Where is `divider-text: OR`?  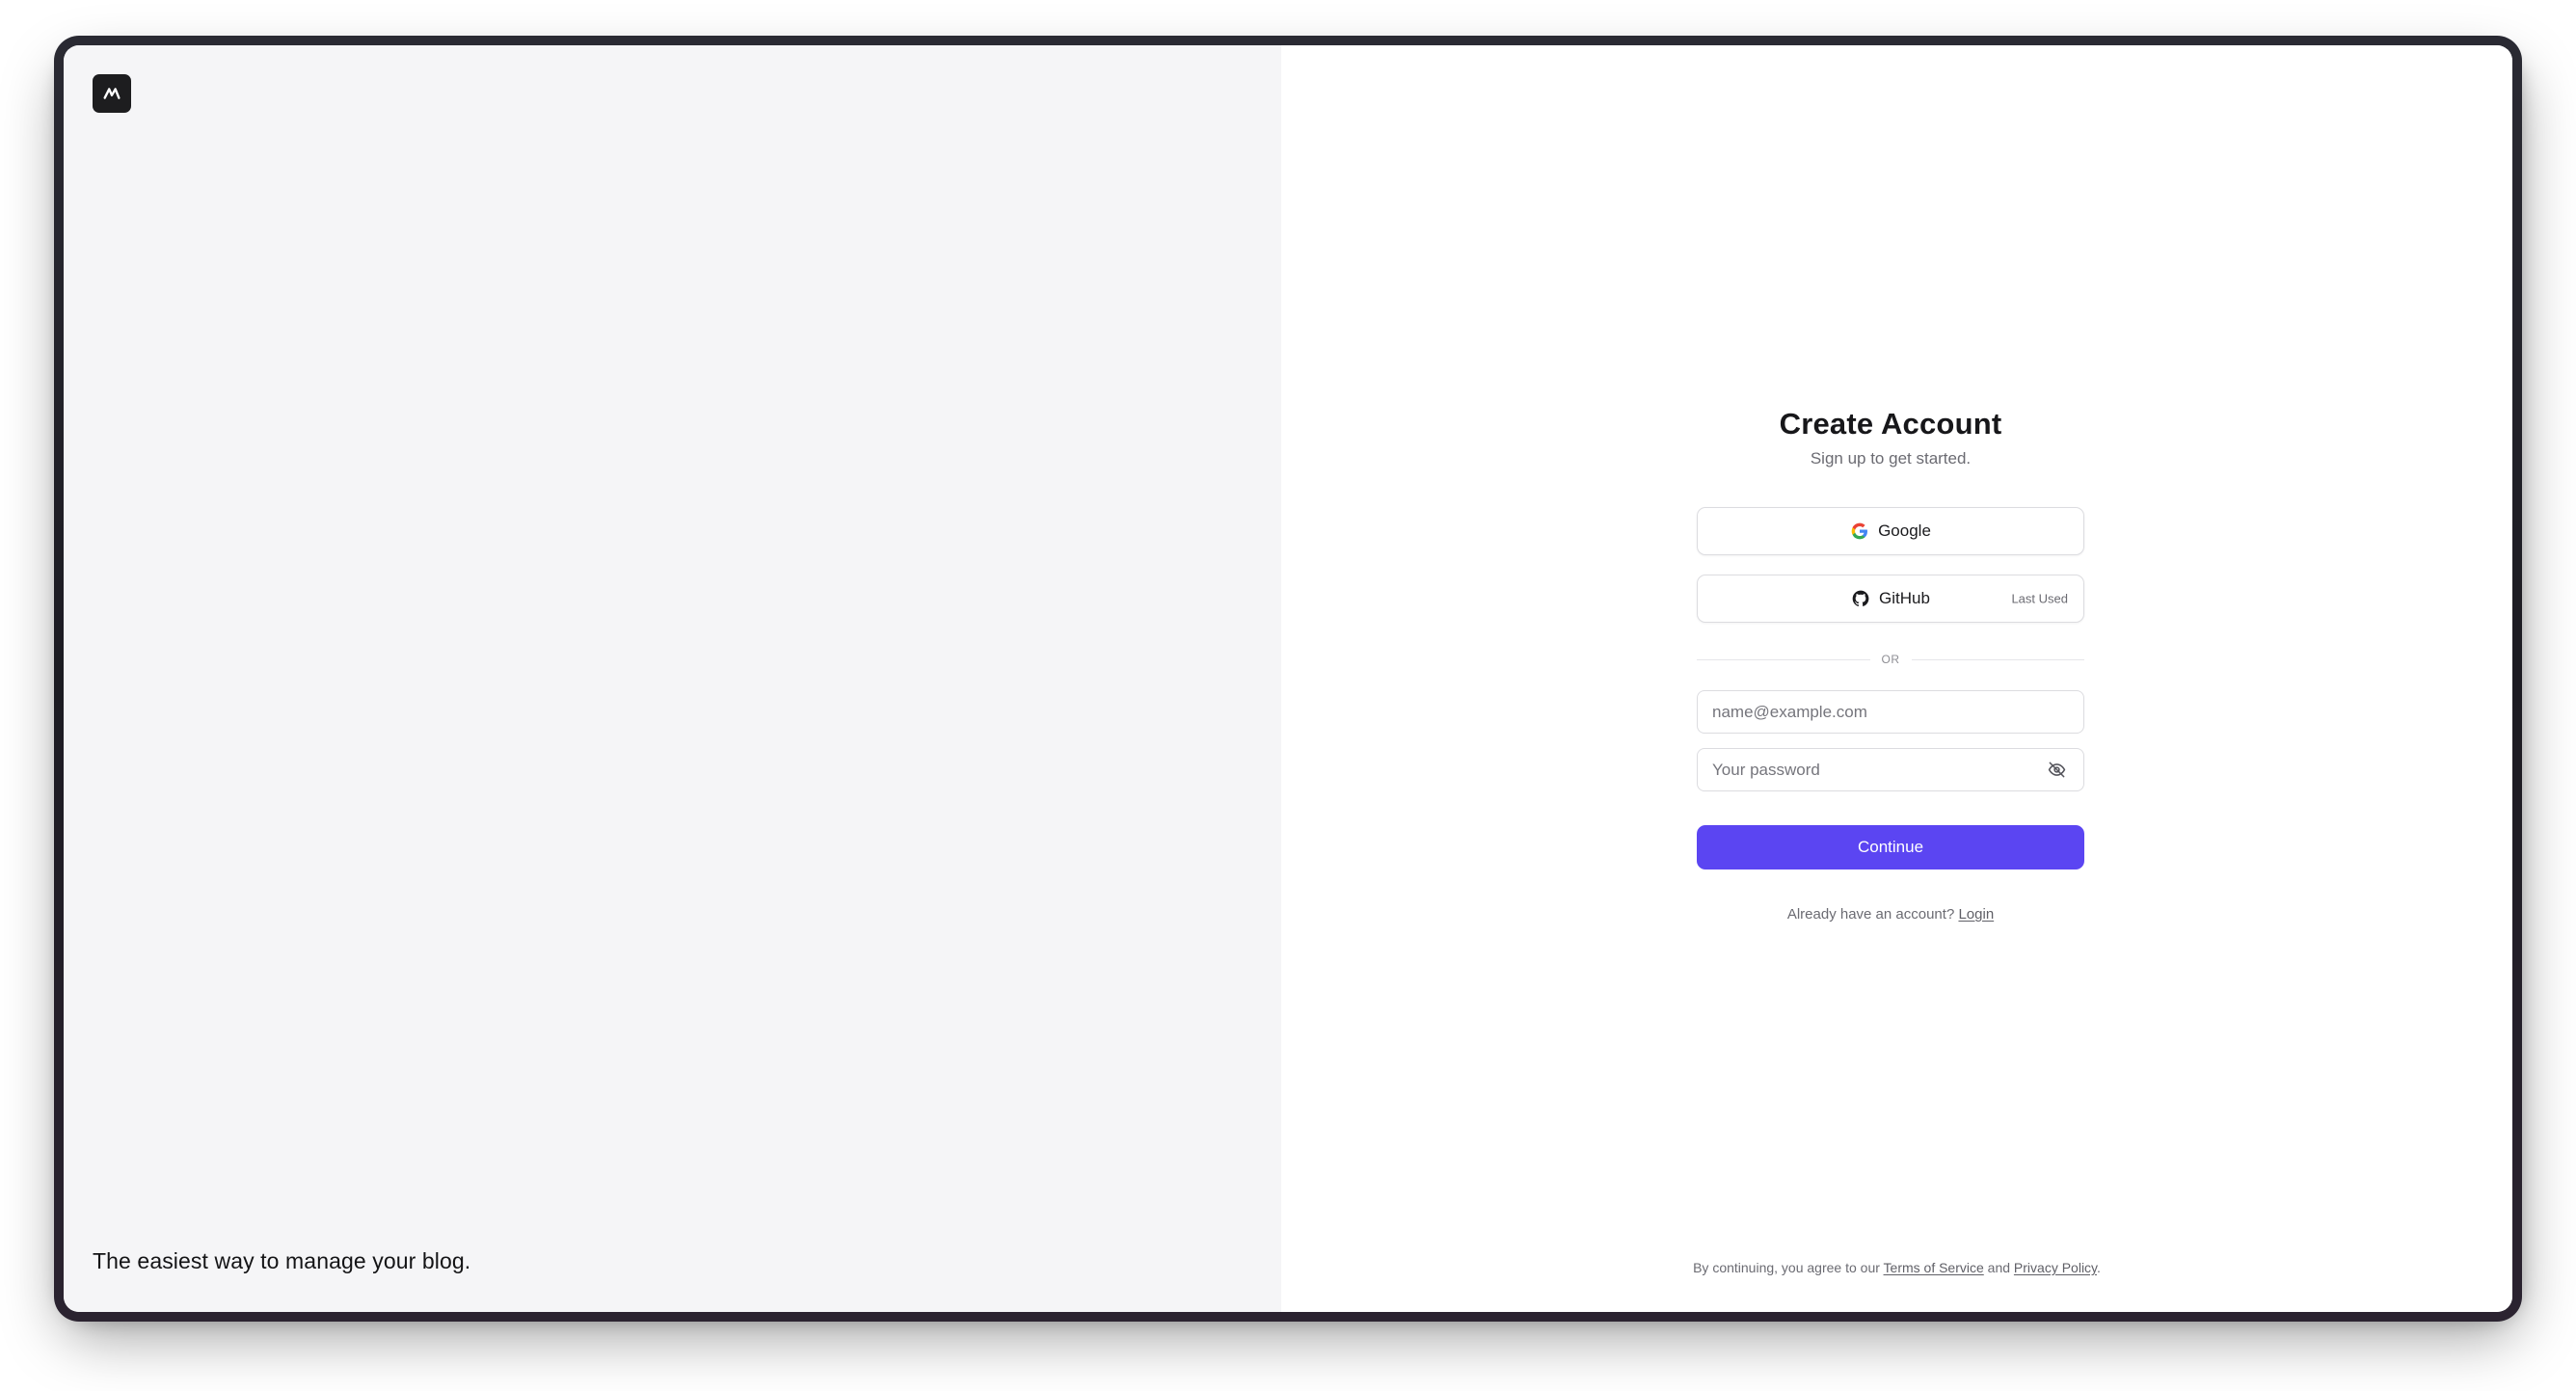
divider-text: OR is located at coordinates (1891, 660).